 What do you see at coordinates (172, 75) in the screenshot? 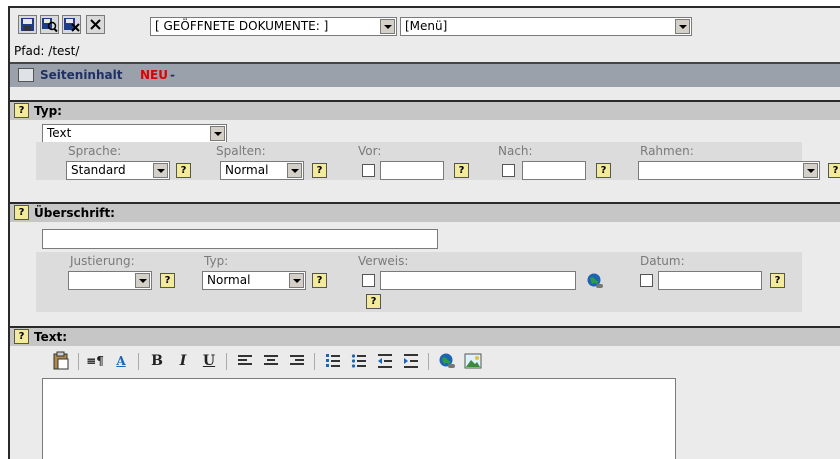
I see `title-suffix: -` at bounding box center [172, 75].